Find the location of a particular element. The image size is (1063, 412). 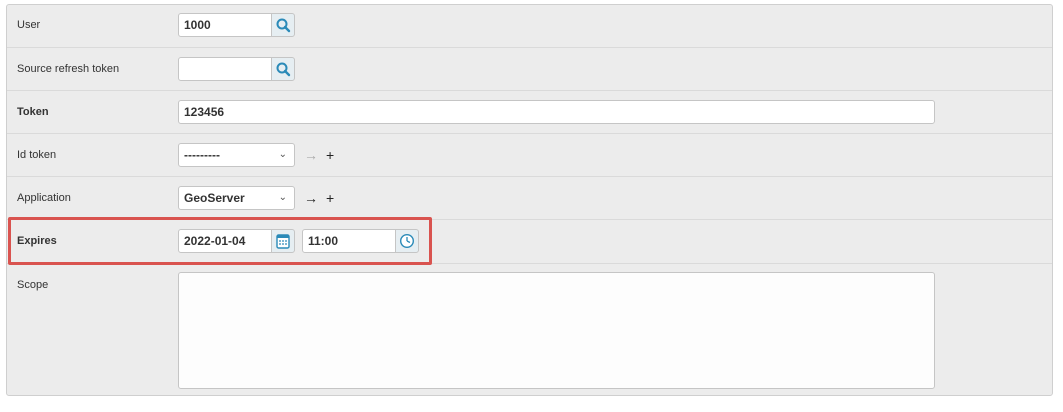

token-label: Token is located at coordinates (33, 112).